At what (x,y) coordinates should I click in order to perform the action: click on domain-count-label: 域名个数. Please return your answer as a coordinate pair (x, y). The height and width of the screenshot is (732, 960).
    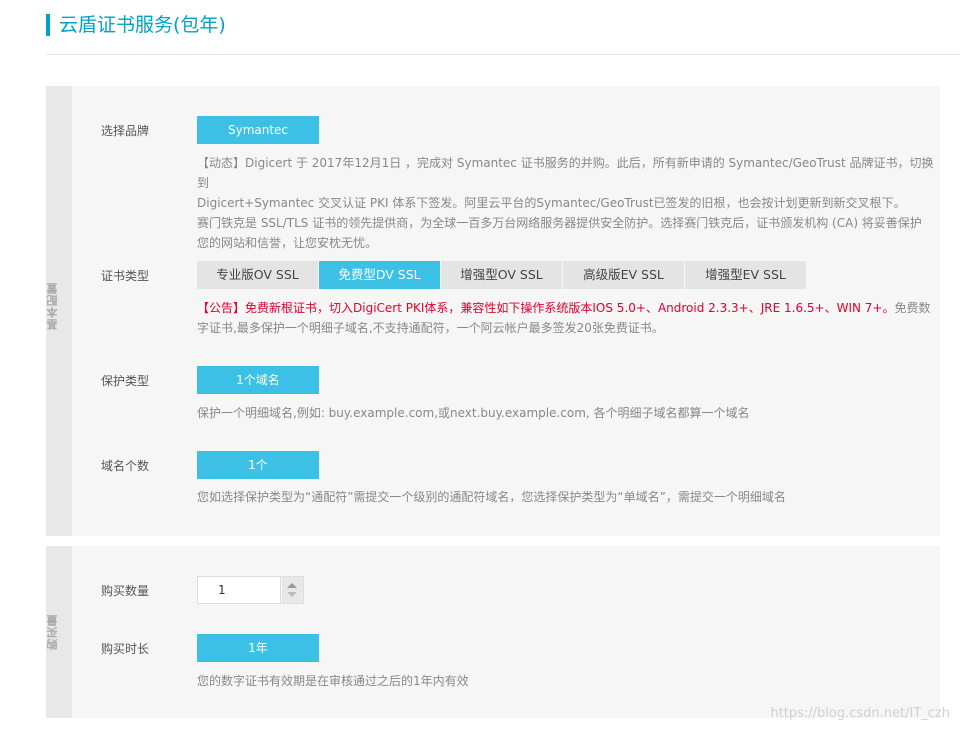
    Looking at the image, I should click on (125, 466).